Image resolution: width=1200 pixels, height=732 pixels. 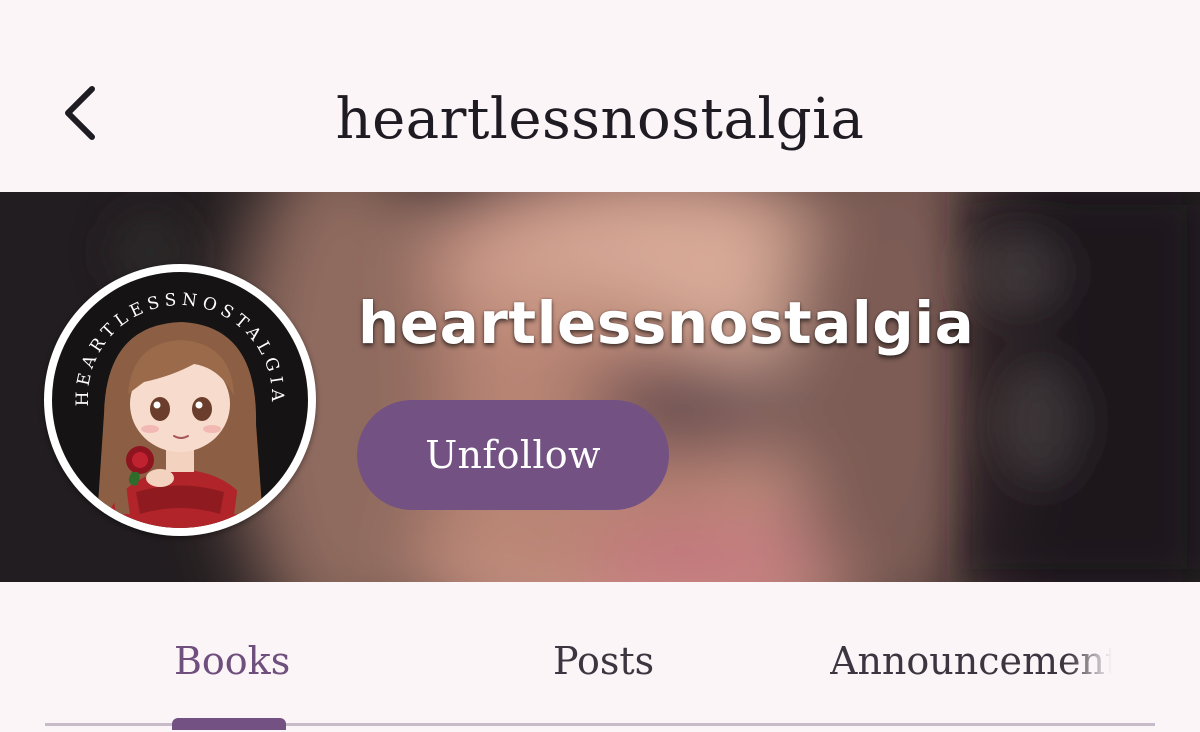 I want to click on active-tab-indicator, so click(x=229, y=724).